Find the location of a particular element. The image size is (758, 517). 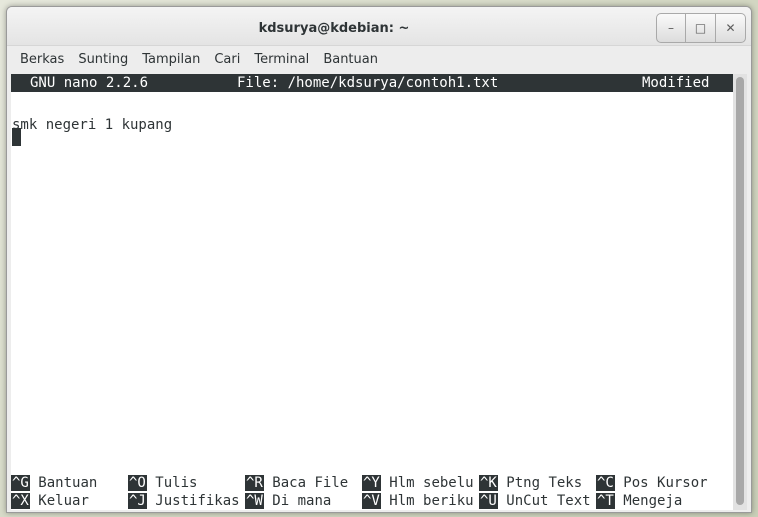

minimize-button: – is located at coordinates (671, 28).